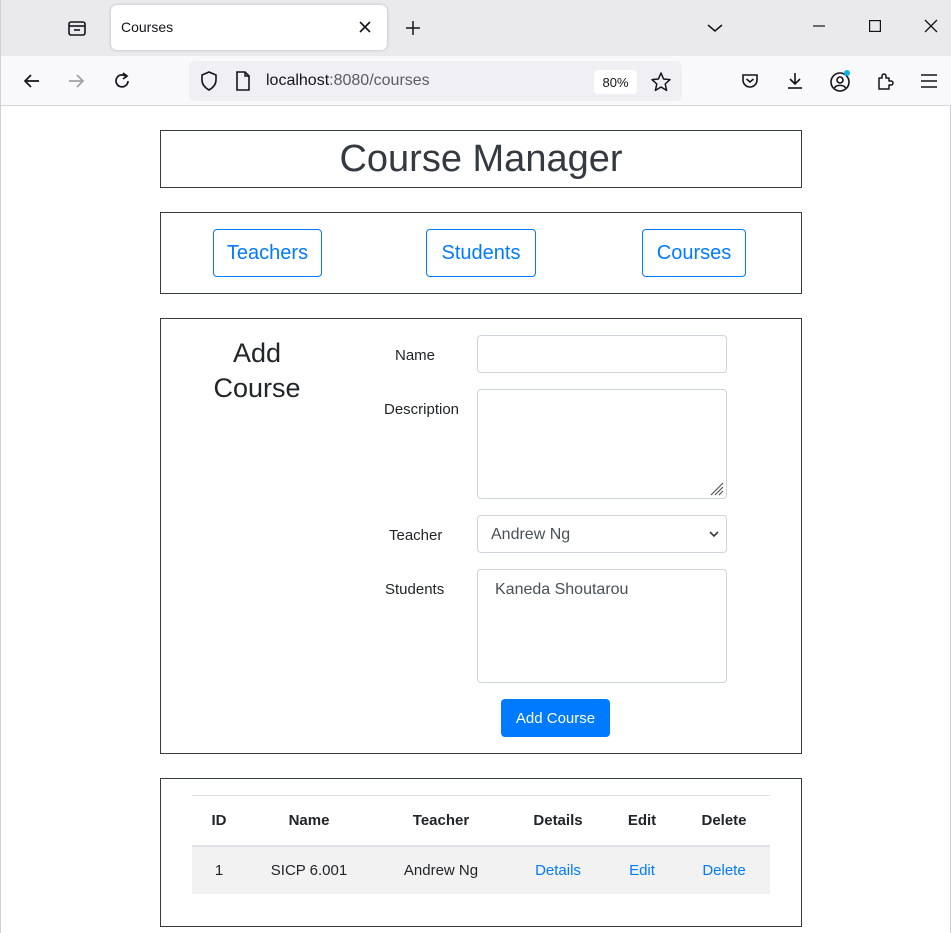 The width and height of the screenshot is (951, 933). Describe the element at coordinates (257, 353) in the screenshot. I see `form-heading-line1: Add` at that location.